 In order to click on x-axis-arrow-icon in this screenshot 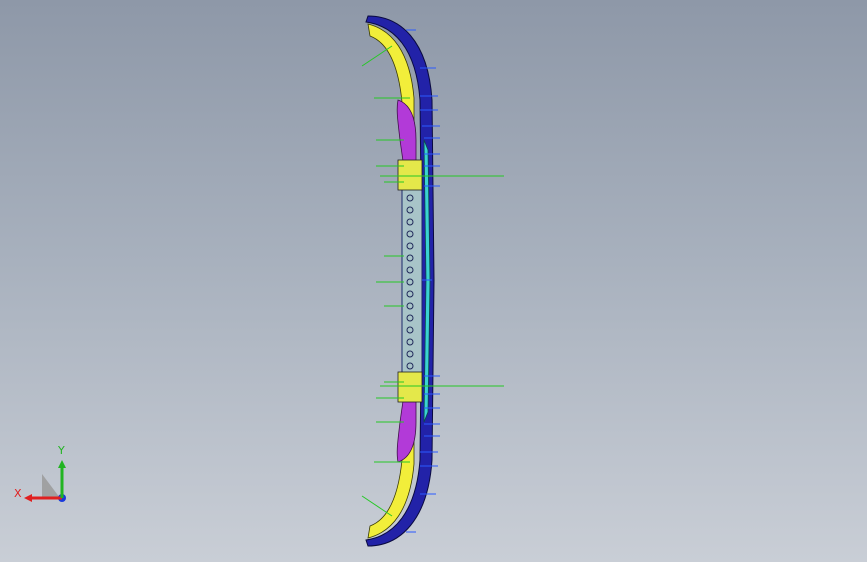, I will do `click(28, 498)`.